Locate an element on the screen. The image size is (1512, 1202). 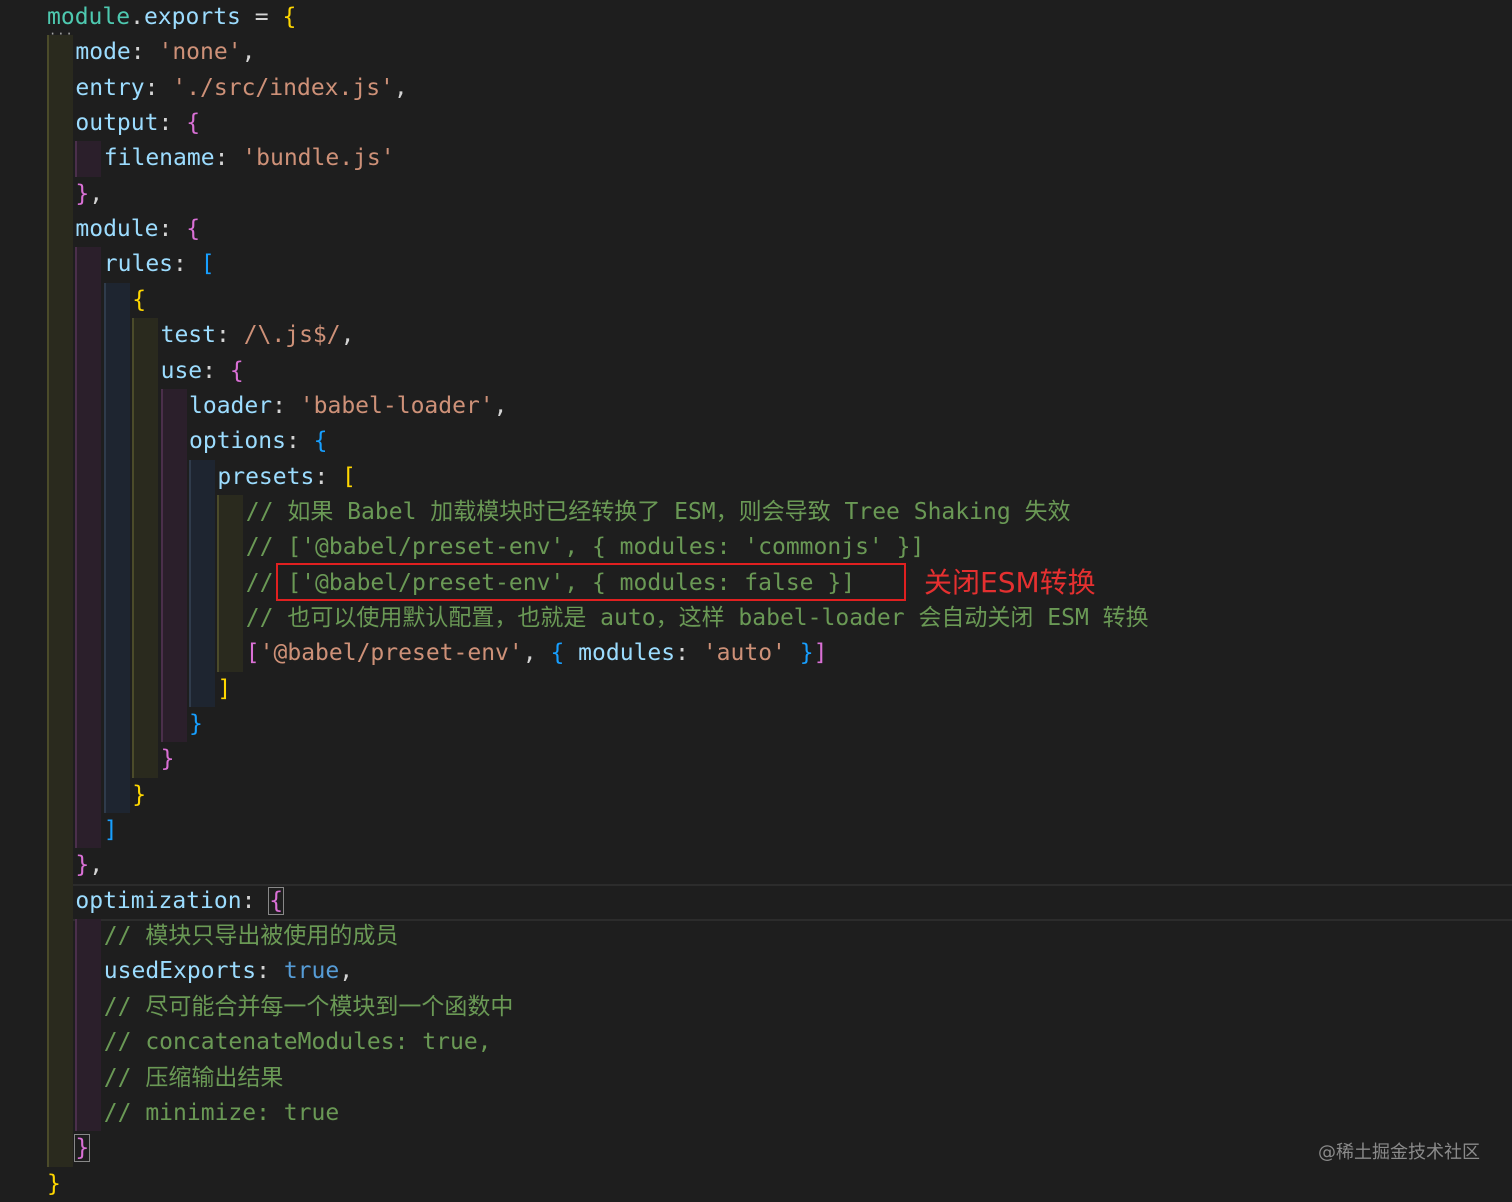
code-token: './src/index.js' is located at coordinates (283, 87).